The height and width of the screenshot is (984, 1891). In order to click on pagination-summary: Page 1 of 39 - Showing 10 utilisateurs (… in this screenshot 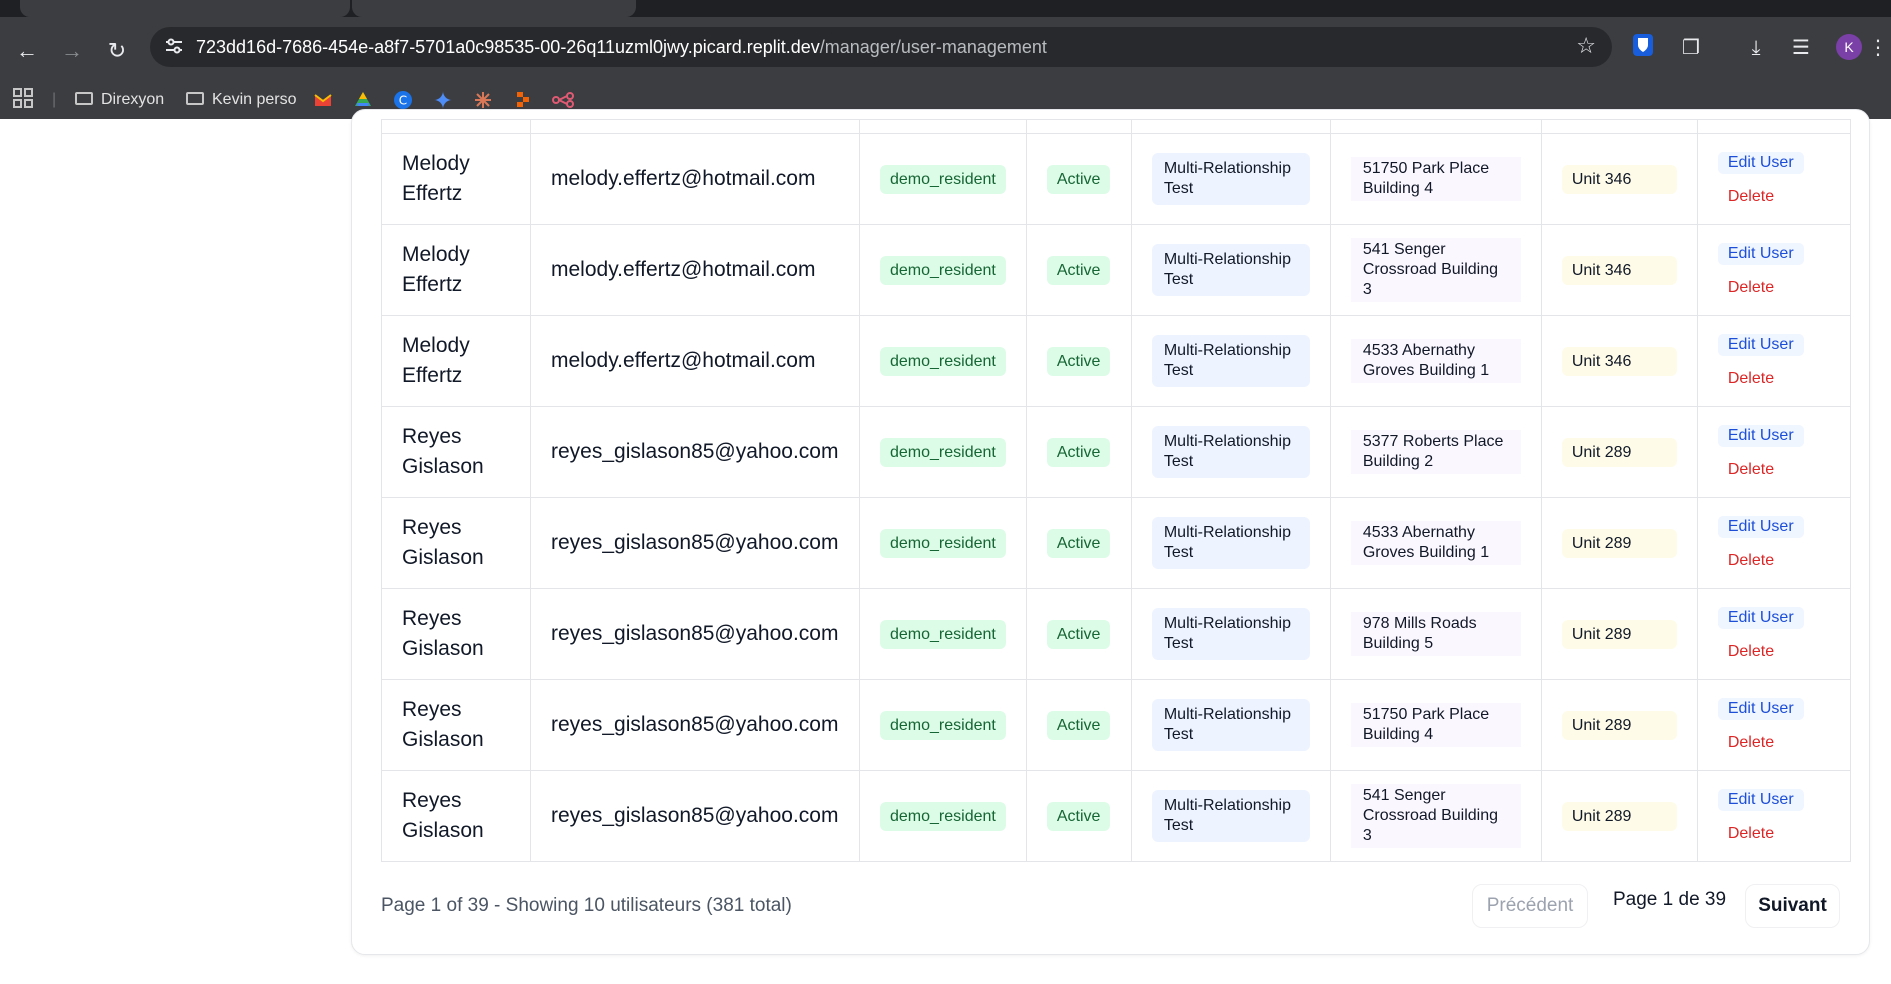, I will do `click(586, 905)`.